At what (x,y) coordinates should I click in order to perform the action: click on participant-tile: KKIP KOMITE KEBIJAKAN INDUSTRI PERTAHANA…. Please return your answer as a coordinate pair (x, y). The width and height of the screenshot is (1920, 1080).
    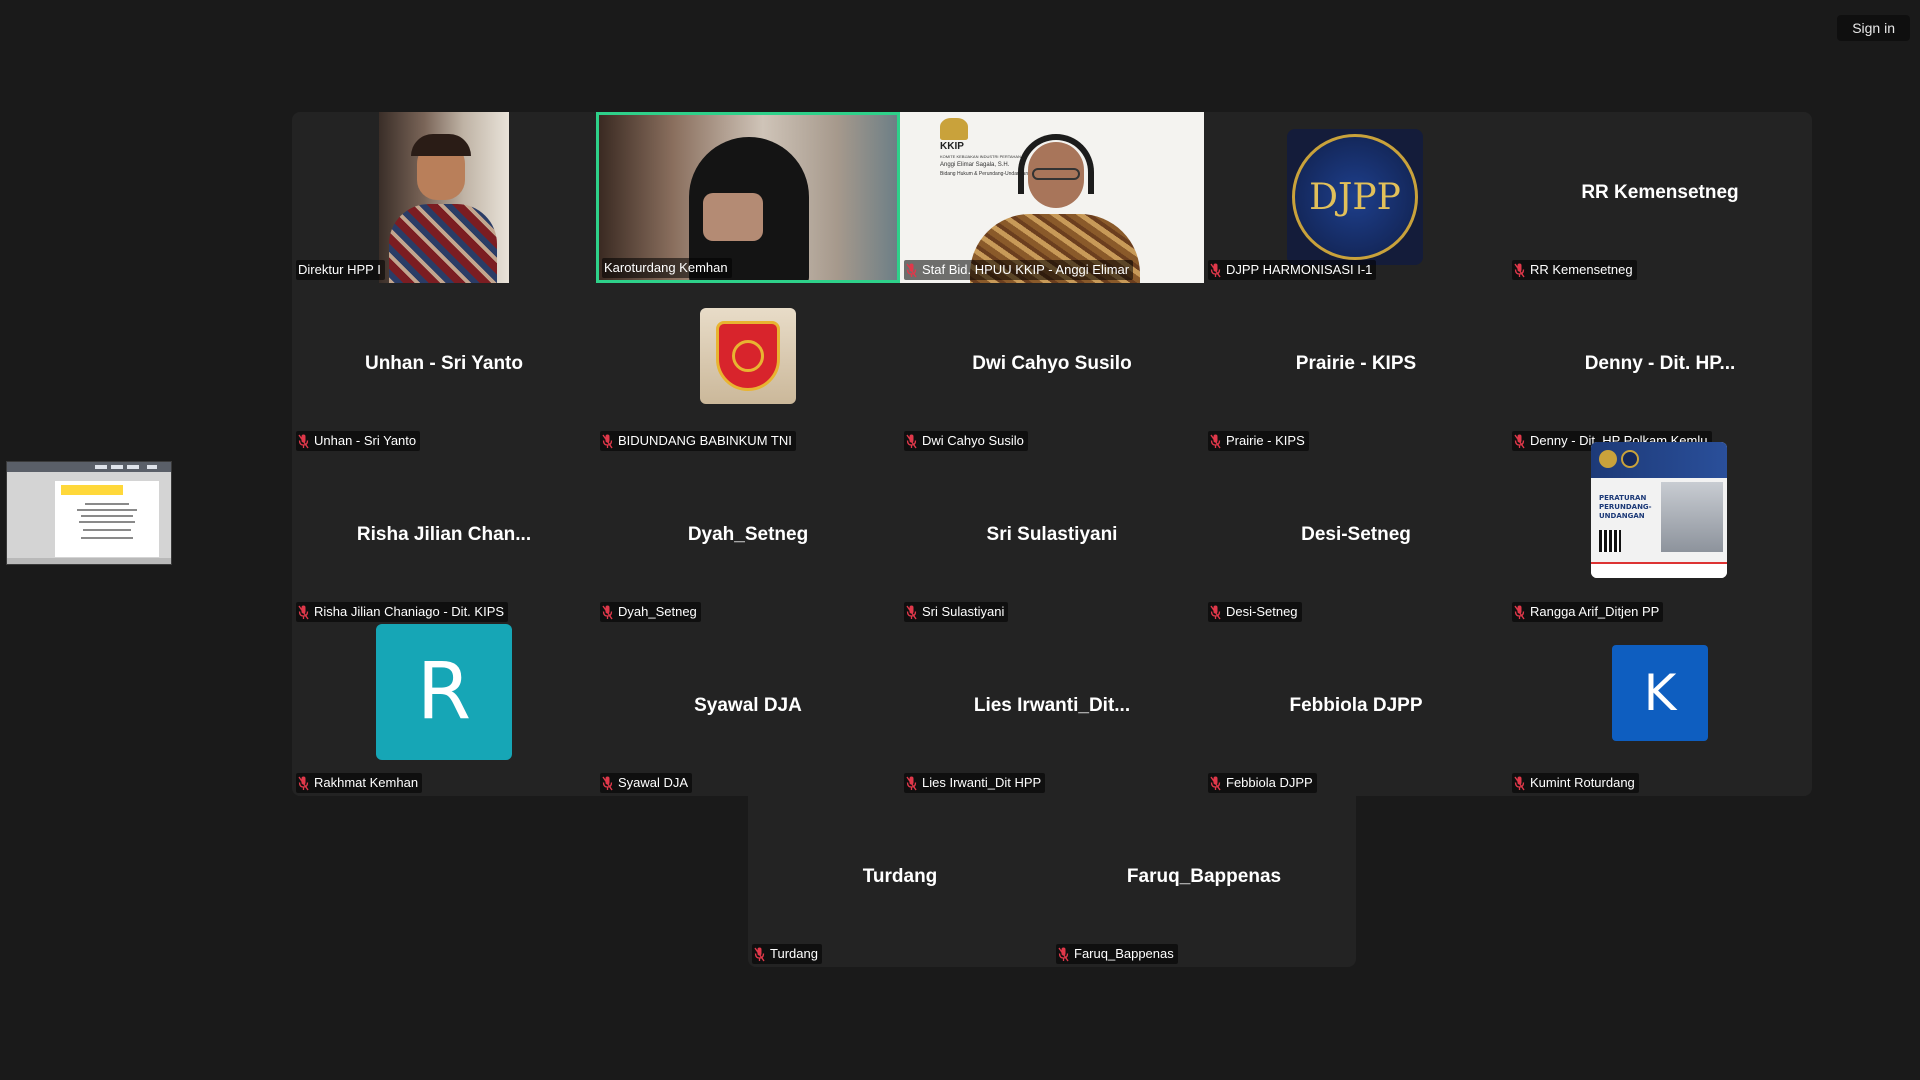
    Looking at the image, I should click on (1052, 197).